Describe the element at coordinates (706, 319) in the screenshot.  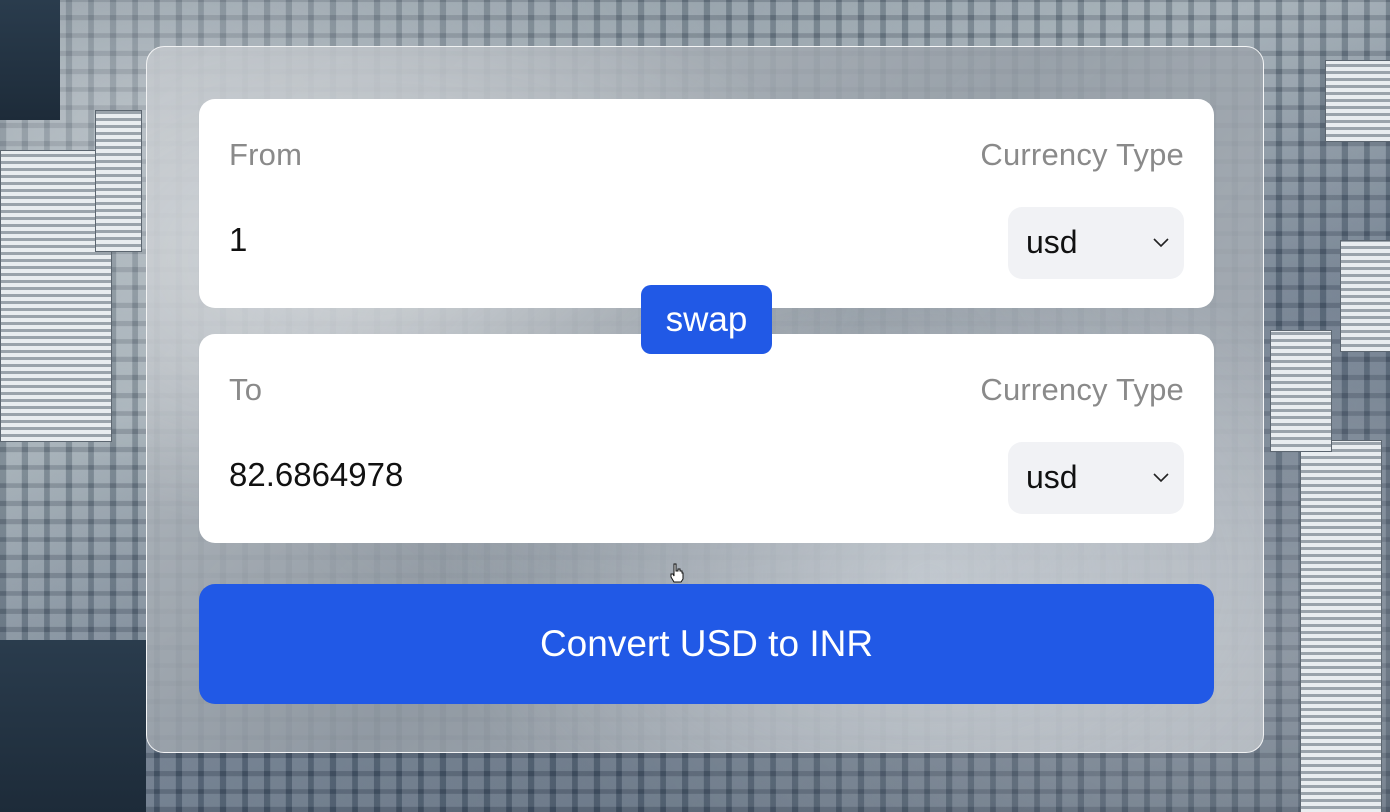
I see `swap-button: swap` at that location.